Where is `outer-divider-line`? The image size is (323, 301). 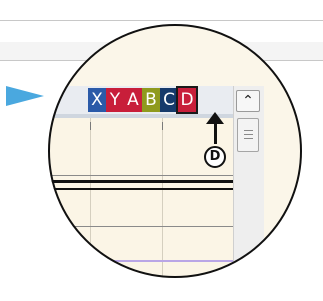
outer-divider-line is located at coordinates (161, 20).